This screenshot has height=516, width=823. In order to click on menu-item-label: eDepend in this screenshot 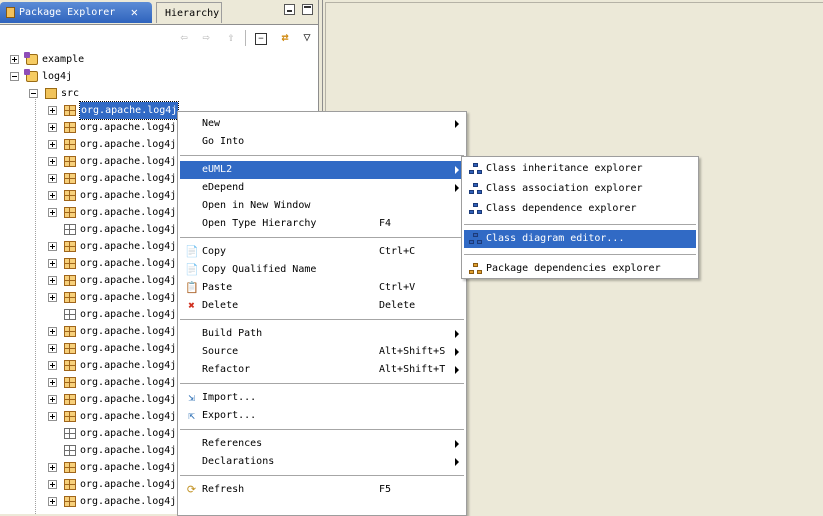, I will do `click(223, 187)`.